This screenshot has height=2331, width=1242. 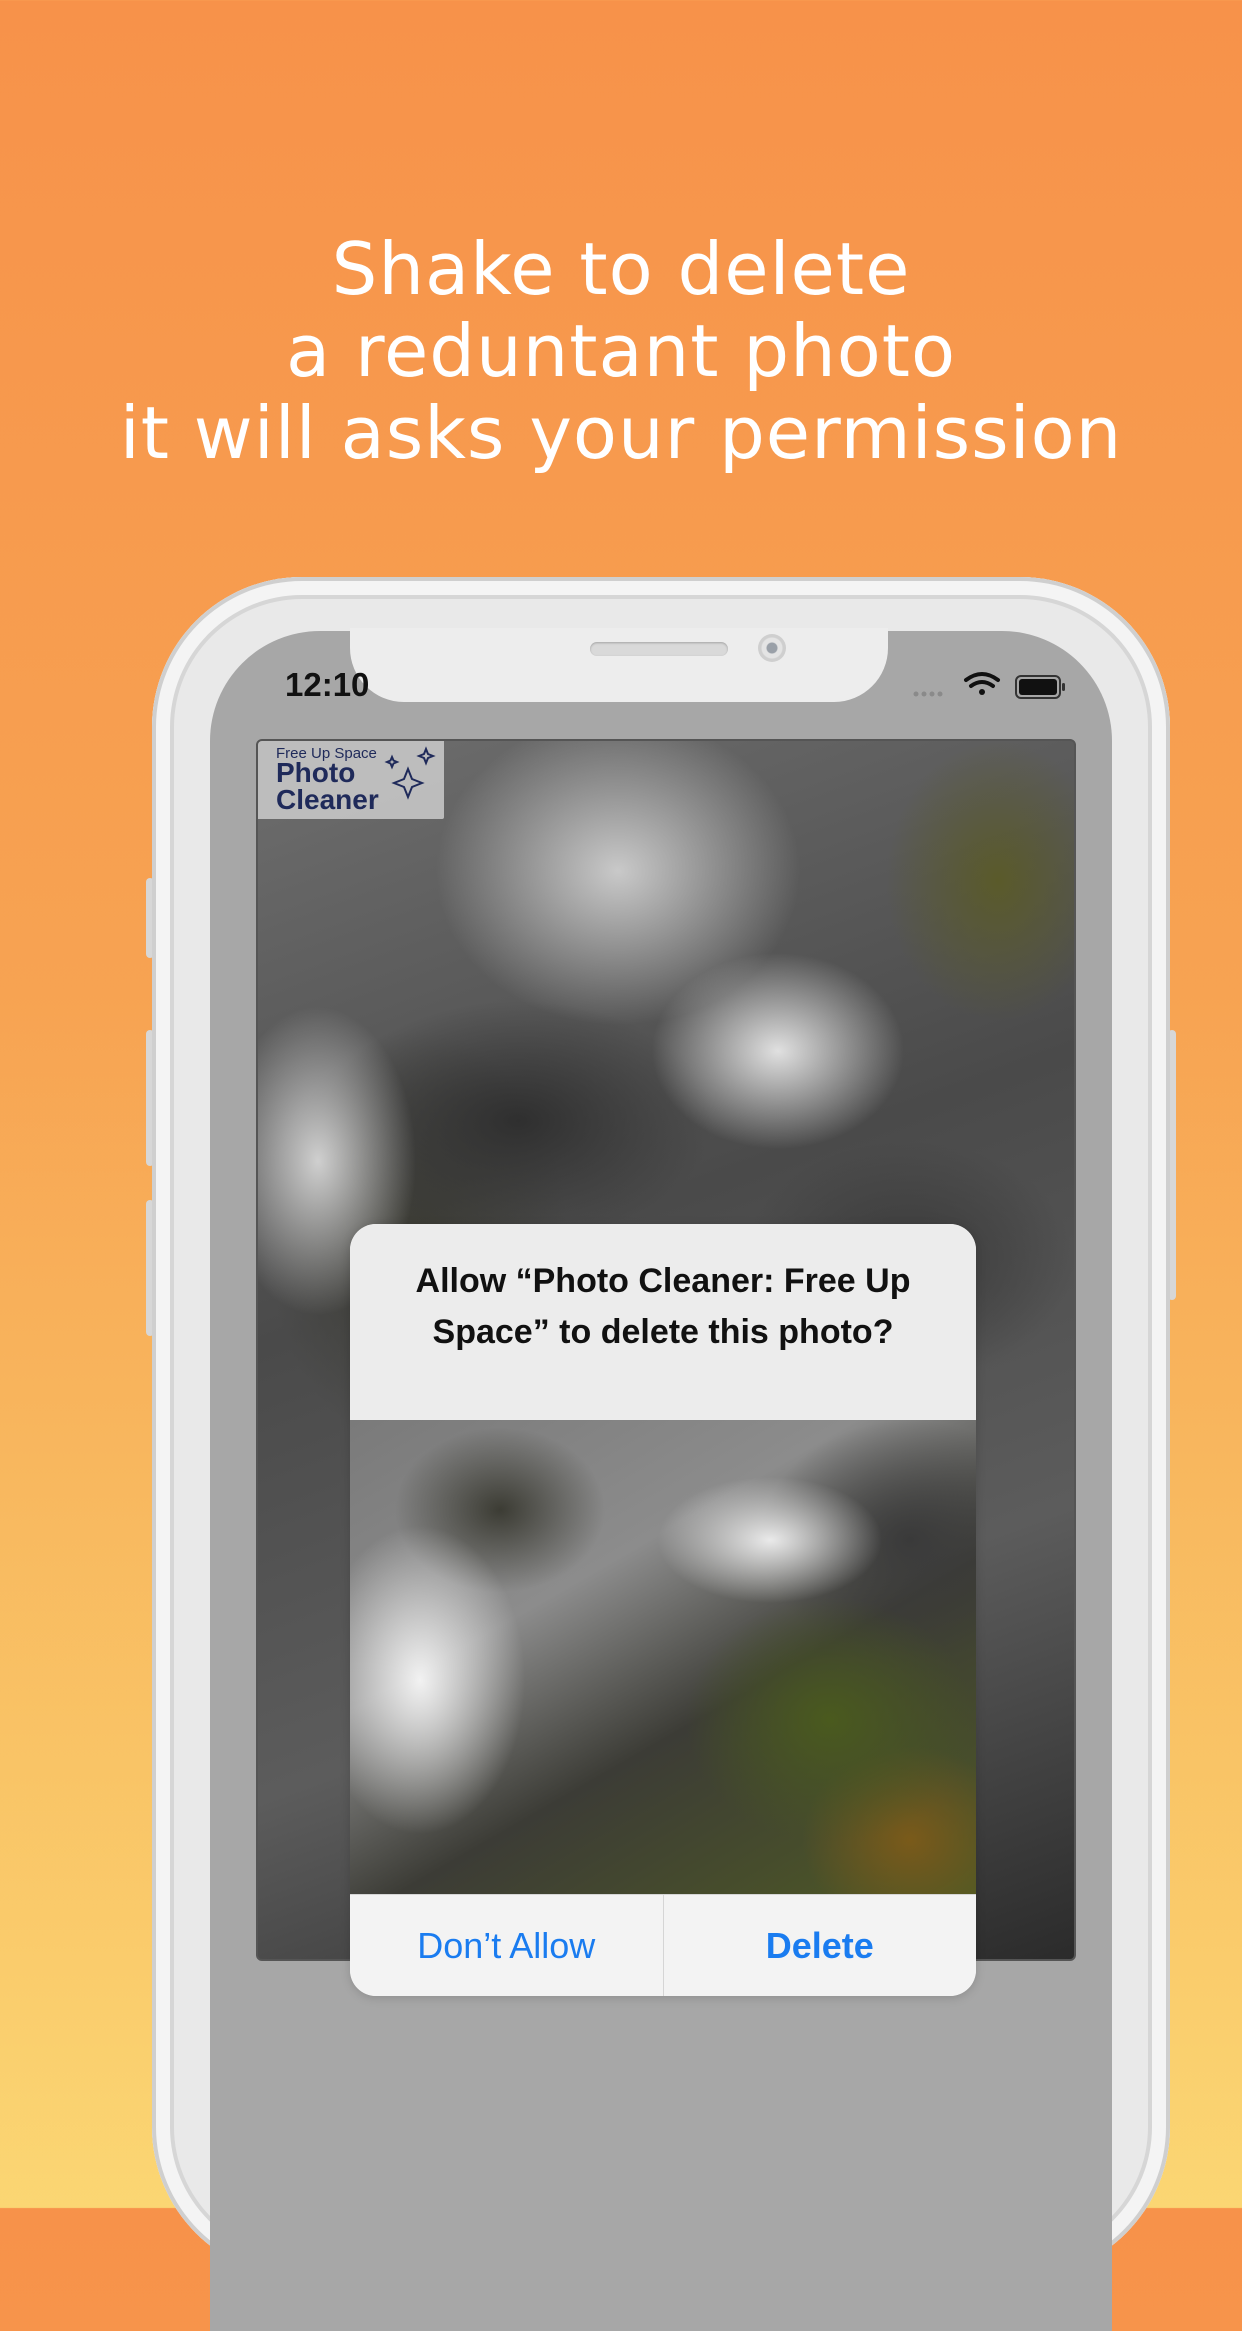 I want to click on front-camera, so click(x=772, y=648).